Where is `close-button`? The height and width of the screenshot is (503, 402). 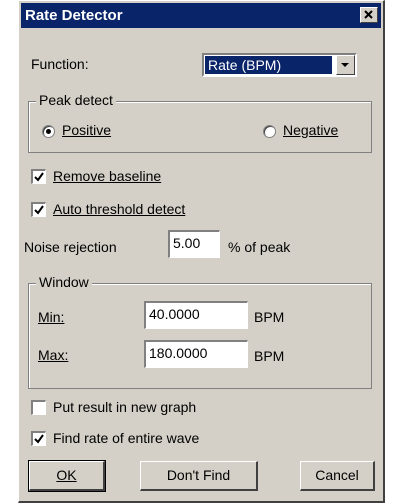
close-button is located at coordinates (369, 15).